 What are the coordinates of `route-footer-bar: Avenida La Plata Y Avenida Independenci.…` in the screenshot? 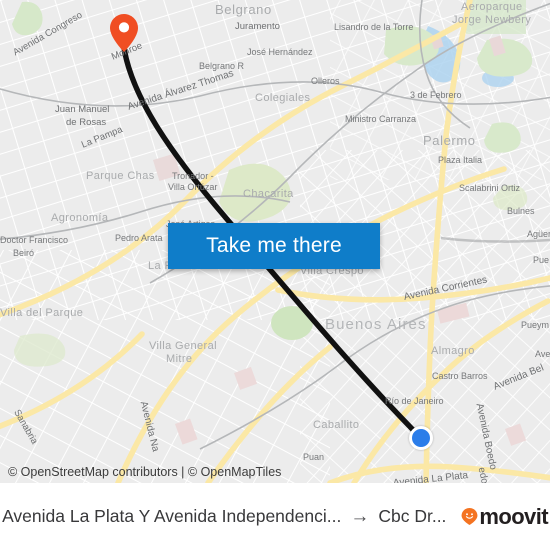 It's located at (275, 516).